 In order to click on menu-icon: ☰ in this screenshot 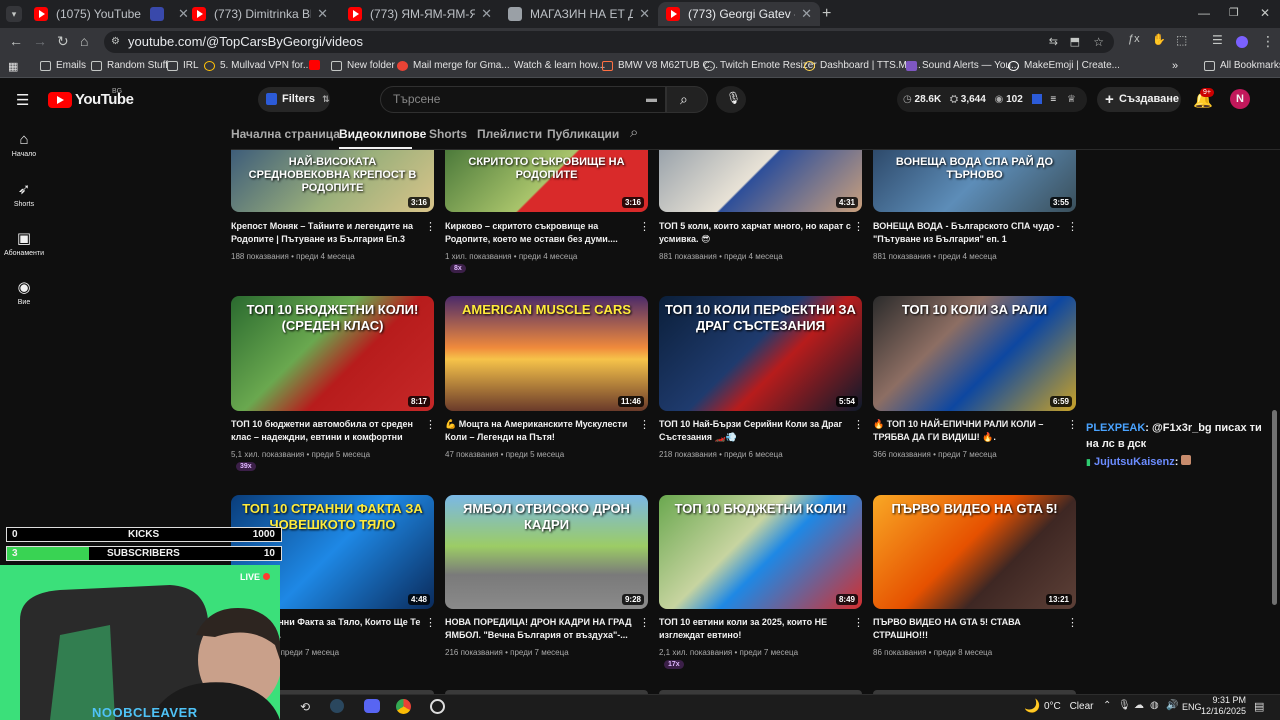, I will do `click(22, 100)`.